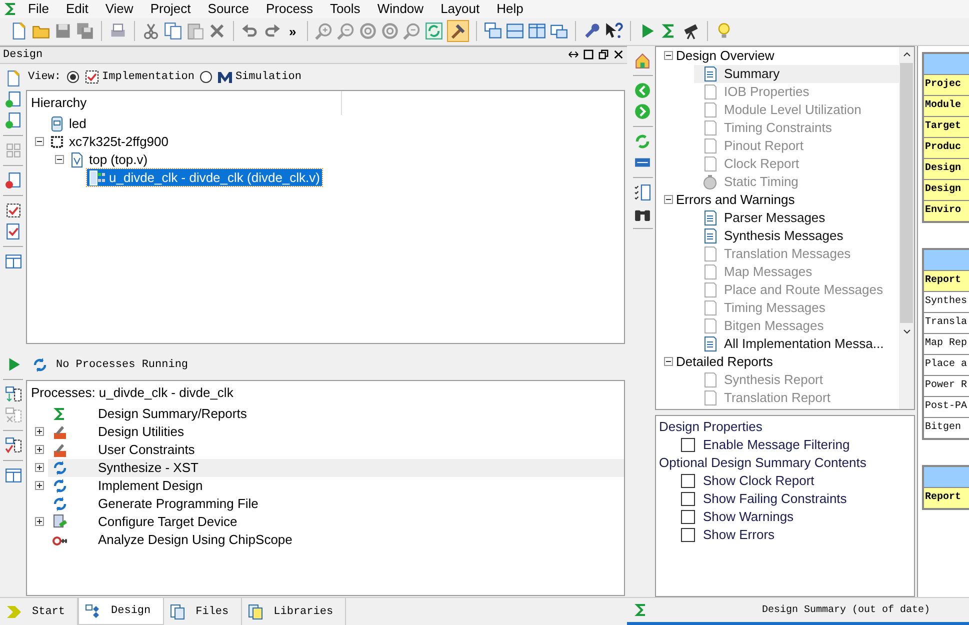 This screenshot has height=625, width=969. What do you see at coordinates (787, 361) in the screenshot?
I see `tree-item: Detailed Reports` at bounding box center [787, 361].